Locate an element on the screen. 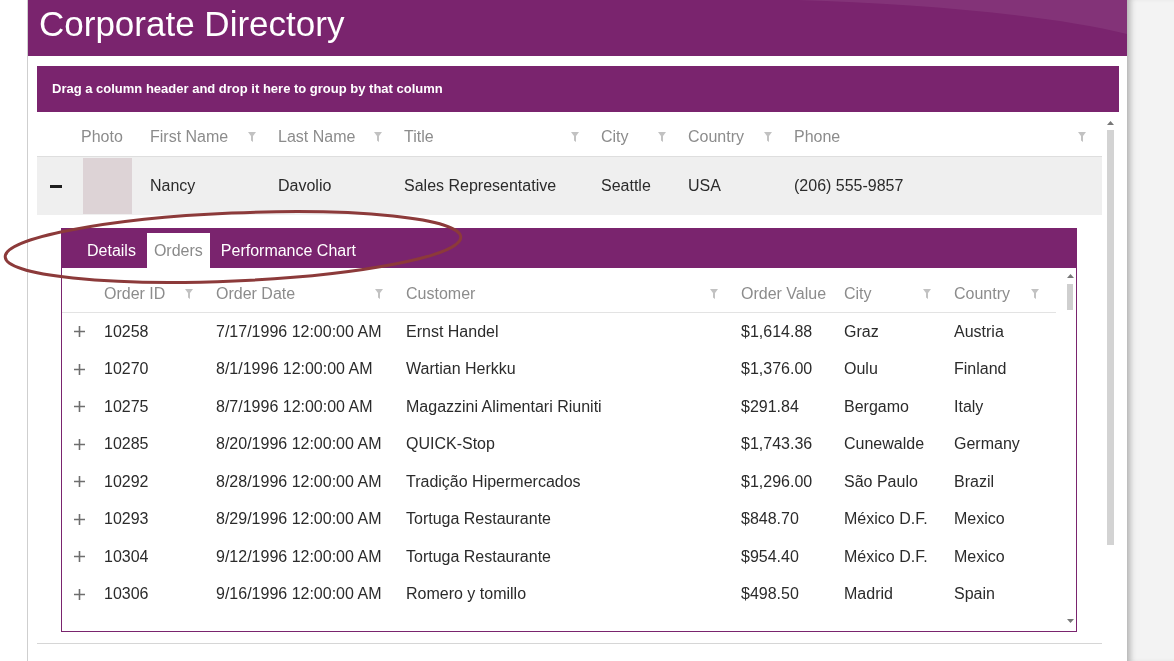 Image resolution: width=1174 pixels, height=661 pixels. table-cell: Austria is located at coordinates (979, 331).